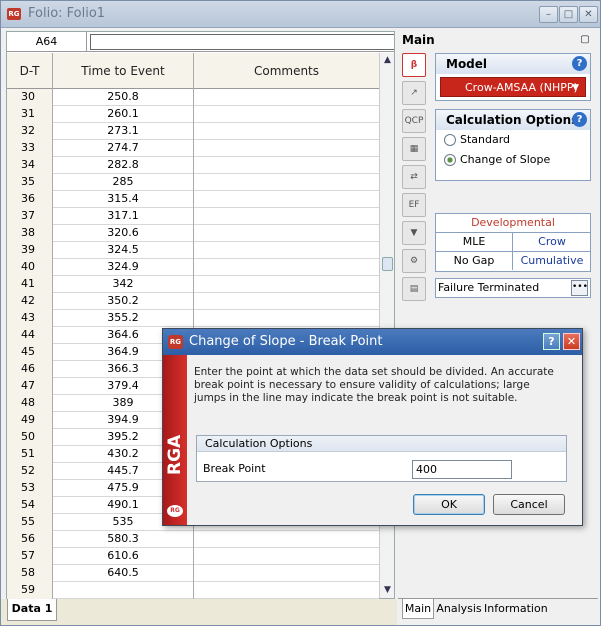 The height and width of the screenshot is (626, 601). I want to click on time-to-event-cell: 315.4, so click(123, 199).